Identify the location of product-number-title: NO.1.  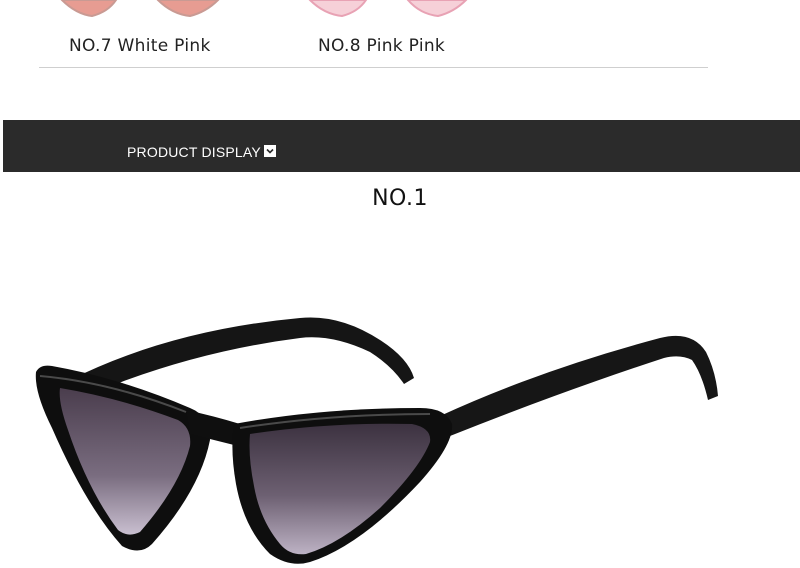
(400, 198).